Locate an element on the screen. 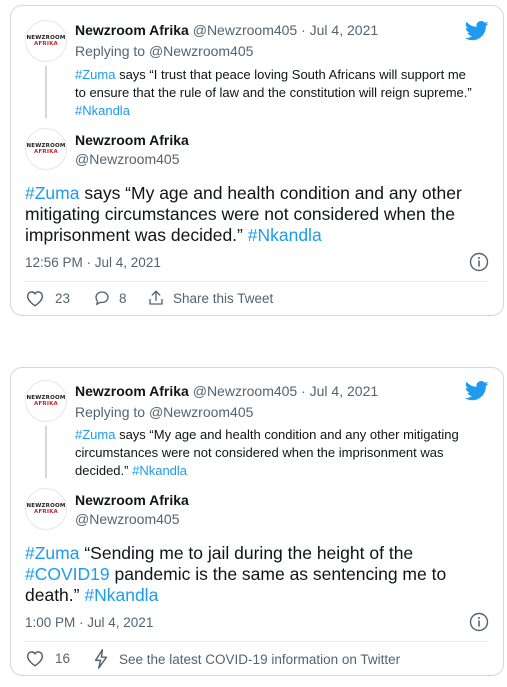 This screenshot has height=687, width=507. share-icon is located at coordinates (156, 297).